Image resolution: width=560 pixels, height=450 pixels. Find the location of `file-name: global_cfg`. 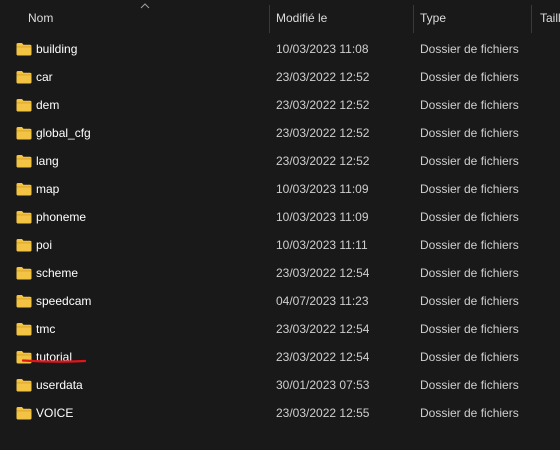

file-name: global_cfg is located at coordinates (63, 133).